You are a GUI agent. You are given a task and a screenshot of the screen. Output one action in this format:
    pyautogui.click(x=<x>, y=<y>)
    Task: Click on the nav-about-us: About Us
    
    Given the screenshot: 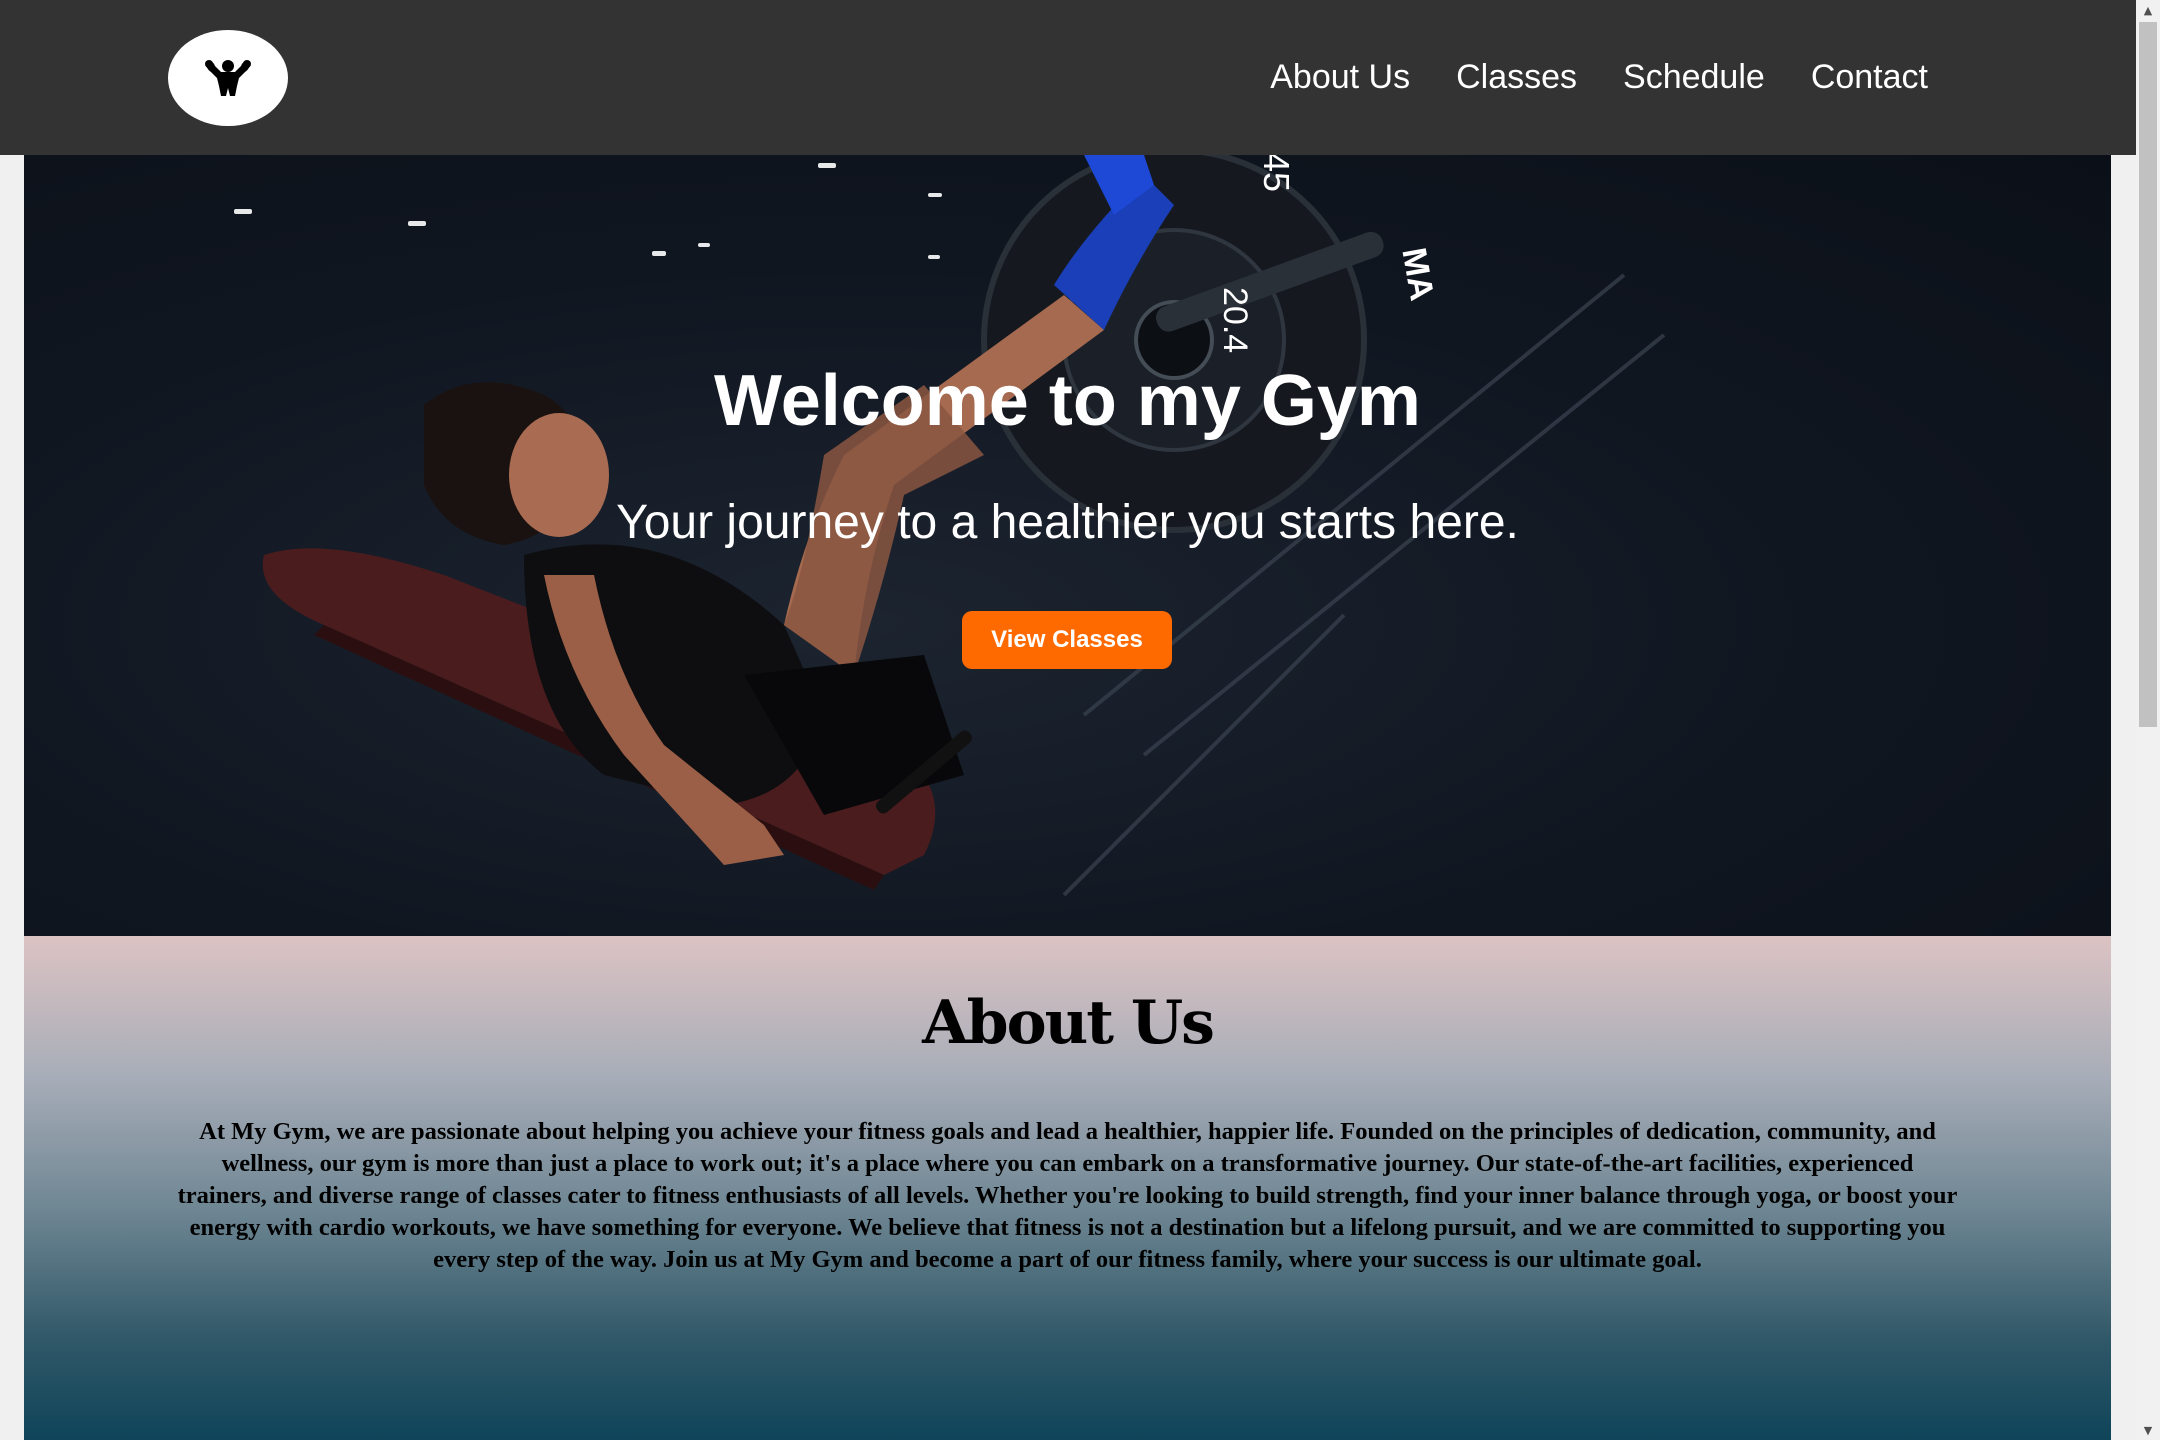 What is the action you would take?
    pyautogui.click(x=1340, y=77)
    